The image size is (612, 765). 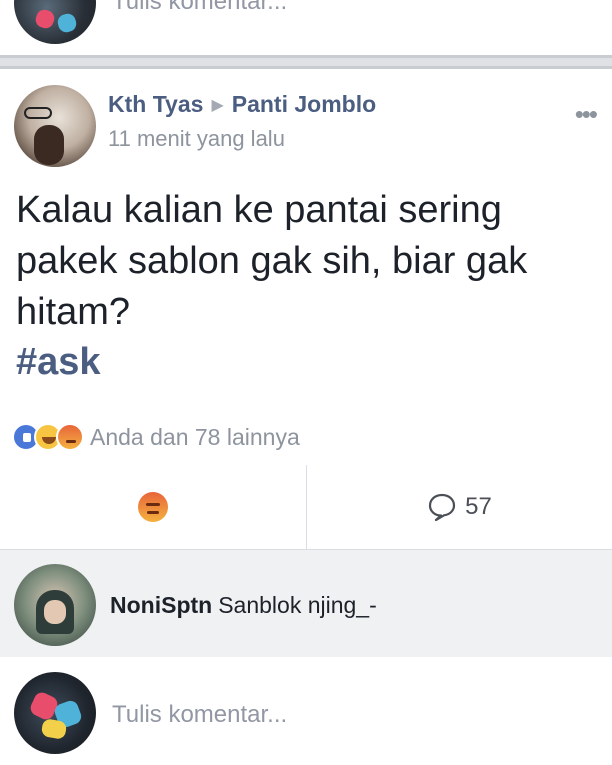 What do you see at coordinates (217, 105) in the screenshot?
I see `arrow-right-icon: ▶` at bounding box center [217, 105].